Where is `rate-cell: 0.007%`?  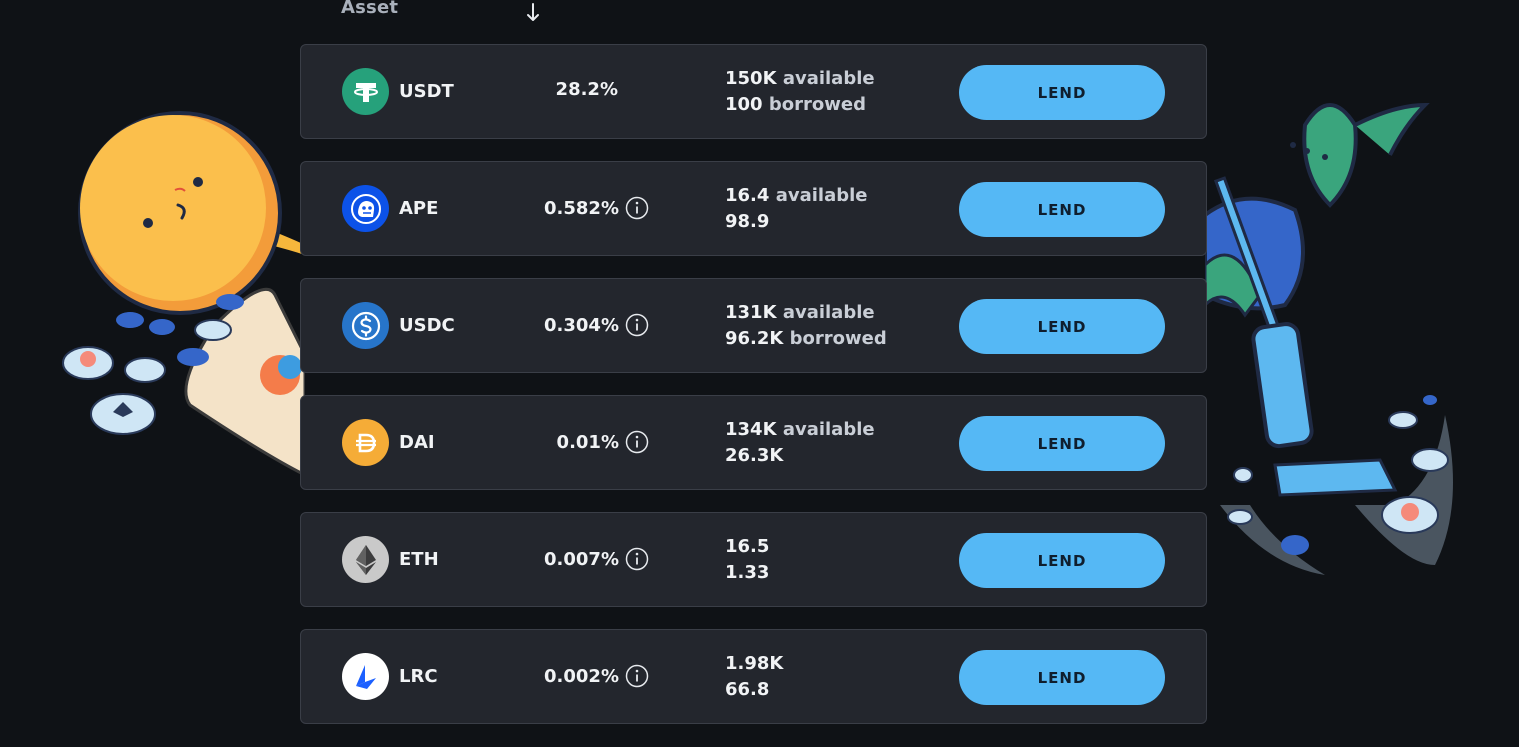
rate-cell: 0.007% is located at coordinates (575, 559).